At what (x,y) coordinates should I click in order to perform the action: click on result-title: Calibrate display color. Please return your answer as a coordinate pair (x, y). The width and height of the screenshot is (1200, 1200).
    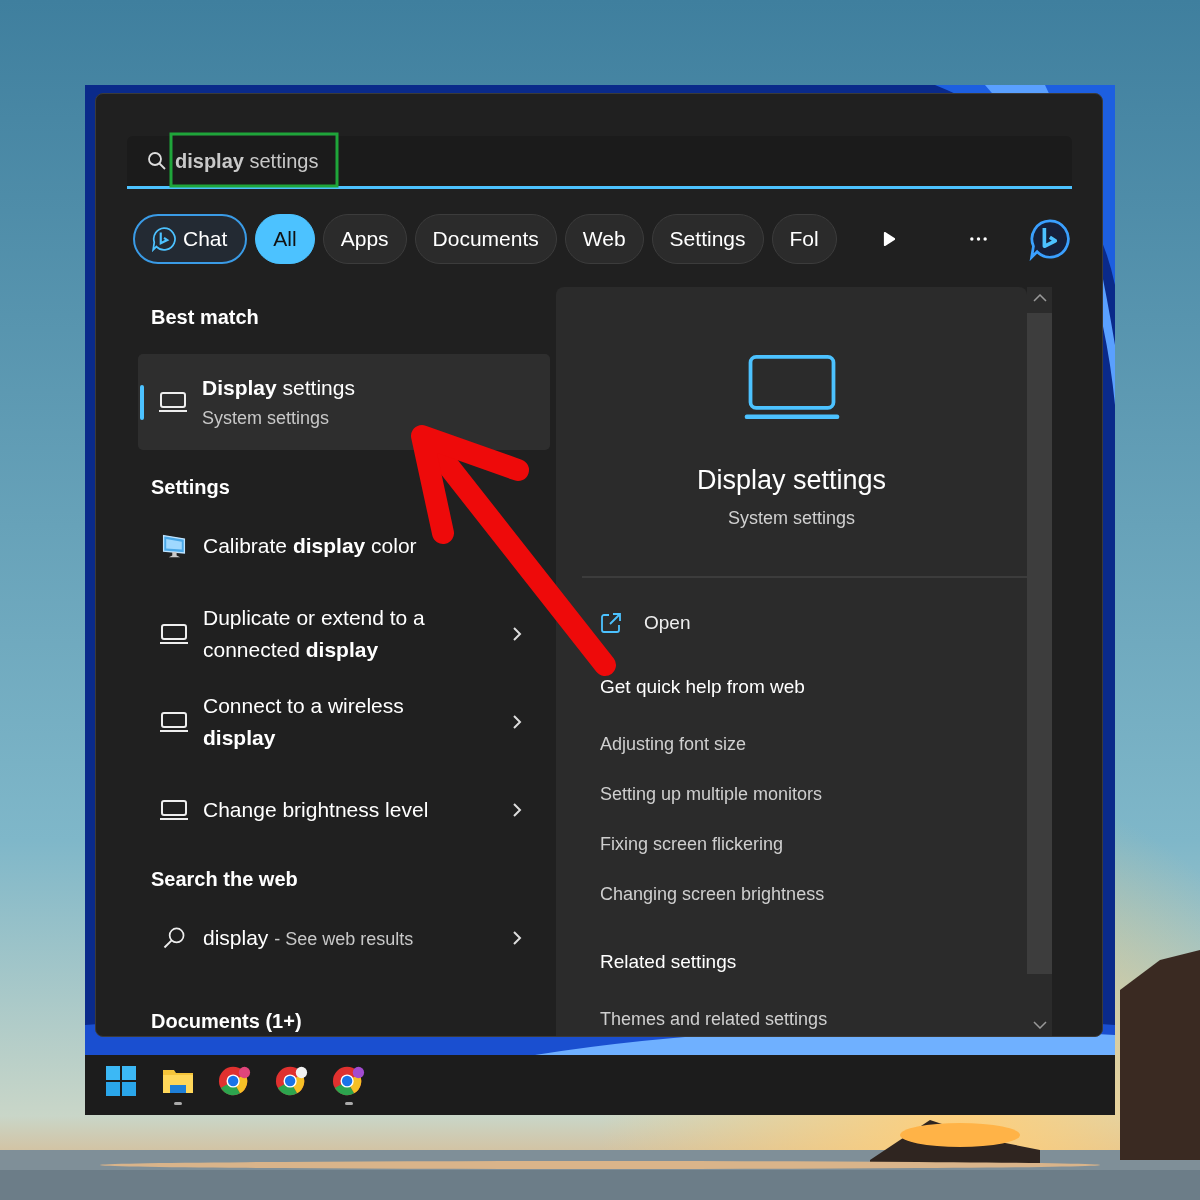
    Looking at the image, I should click on (310, 546).